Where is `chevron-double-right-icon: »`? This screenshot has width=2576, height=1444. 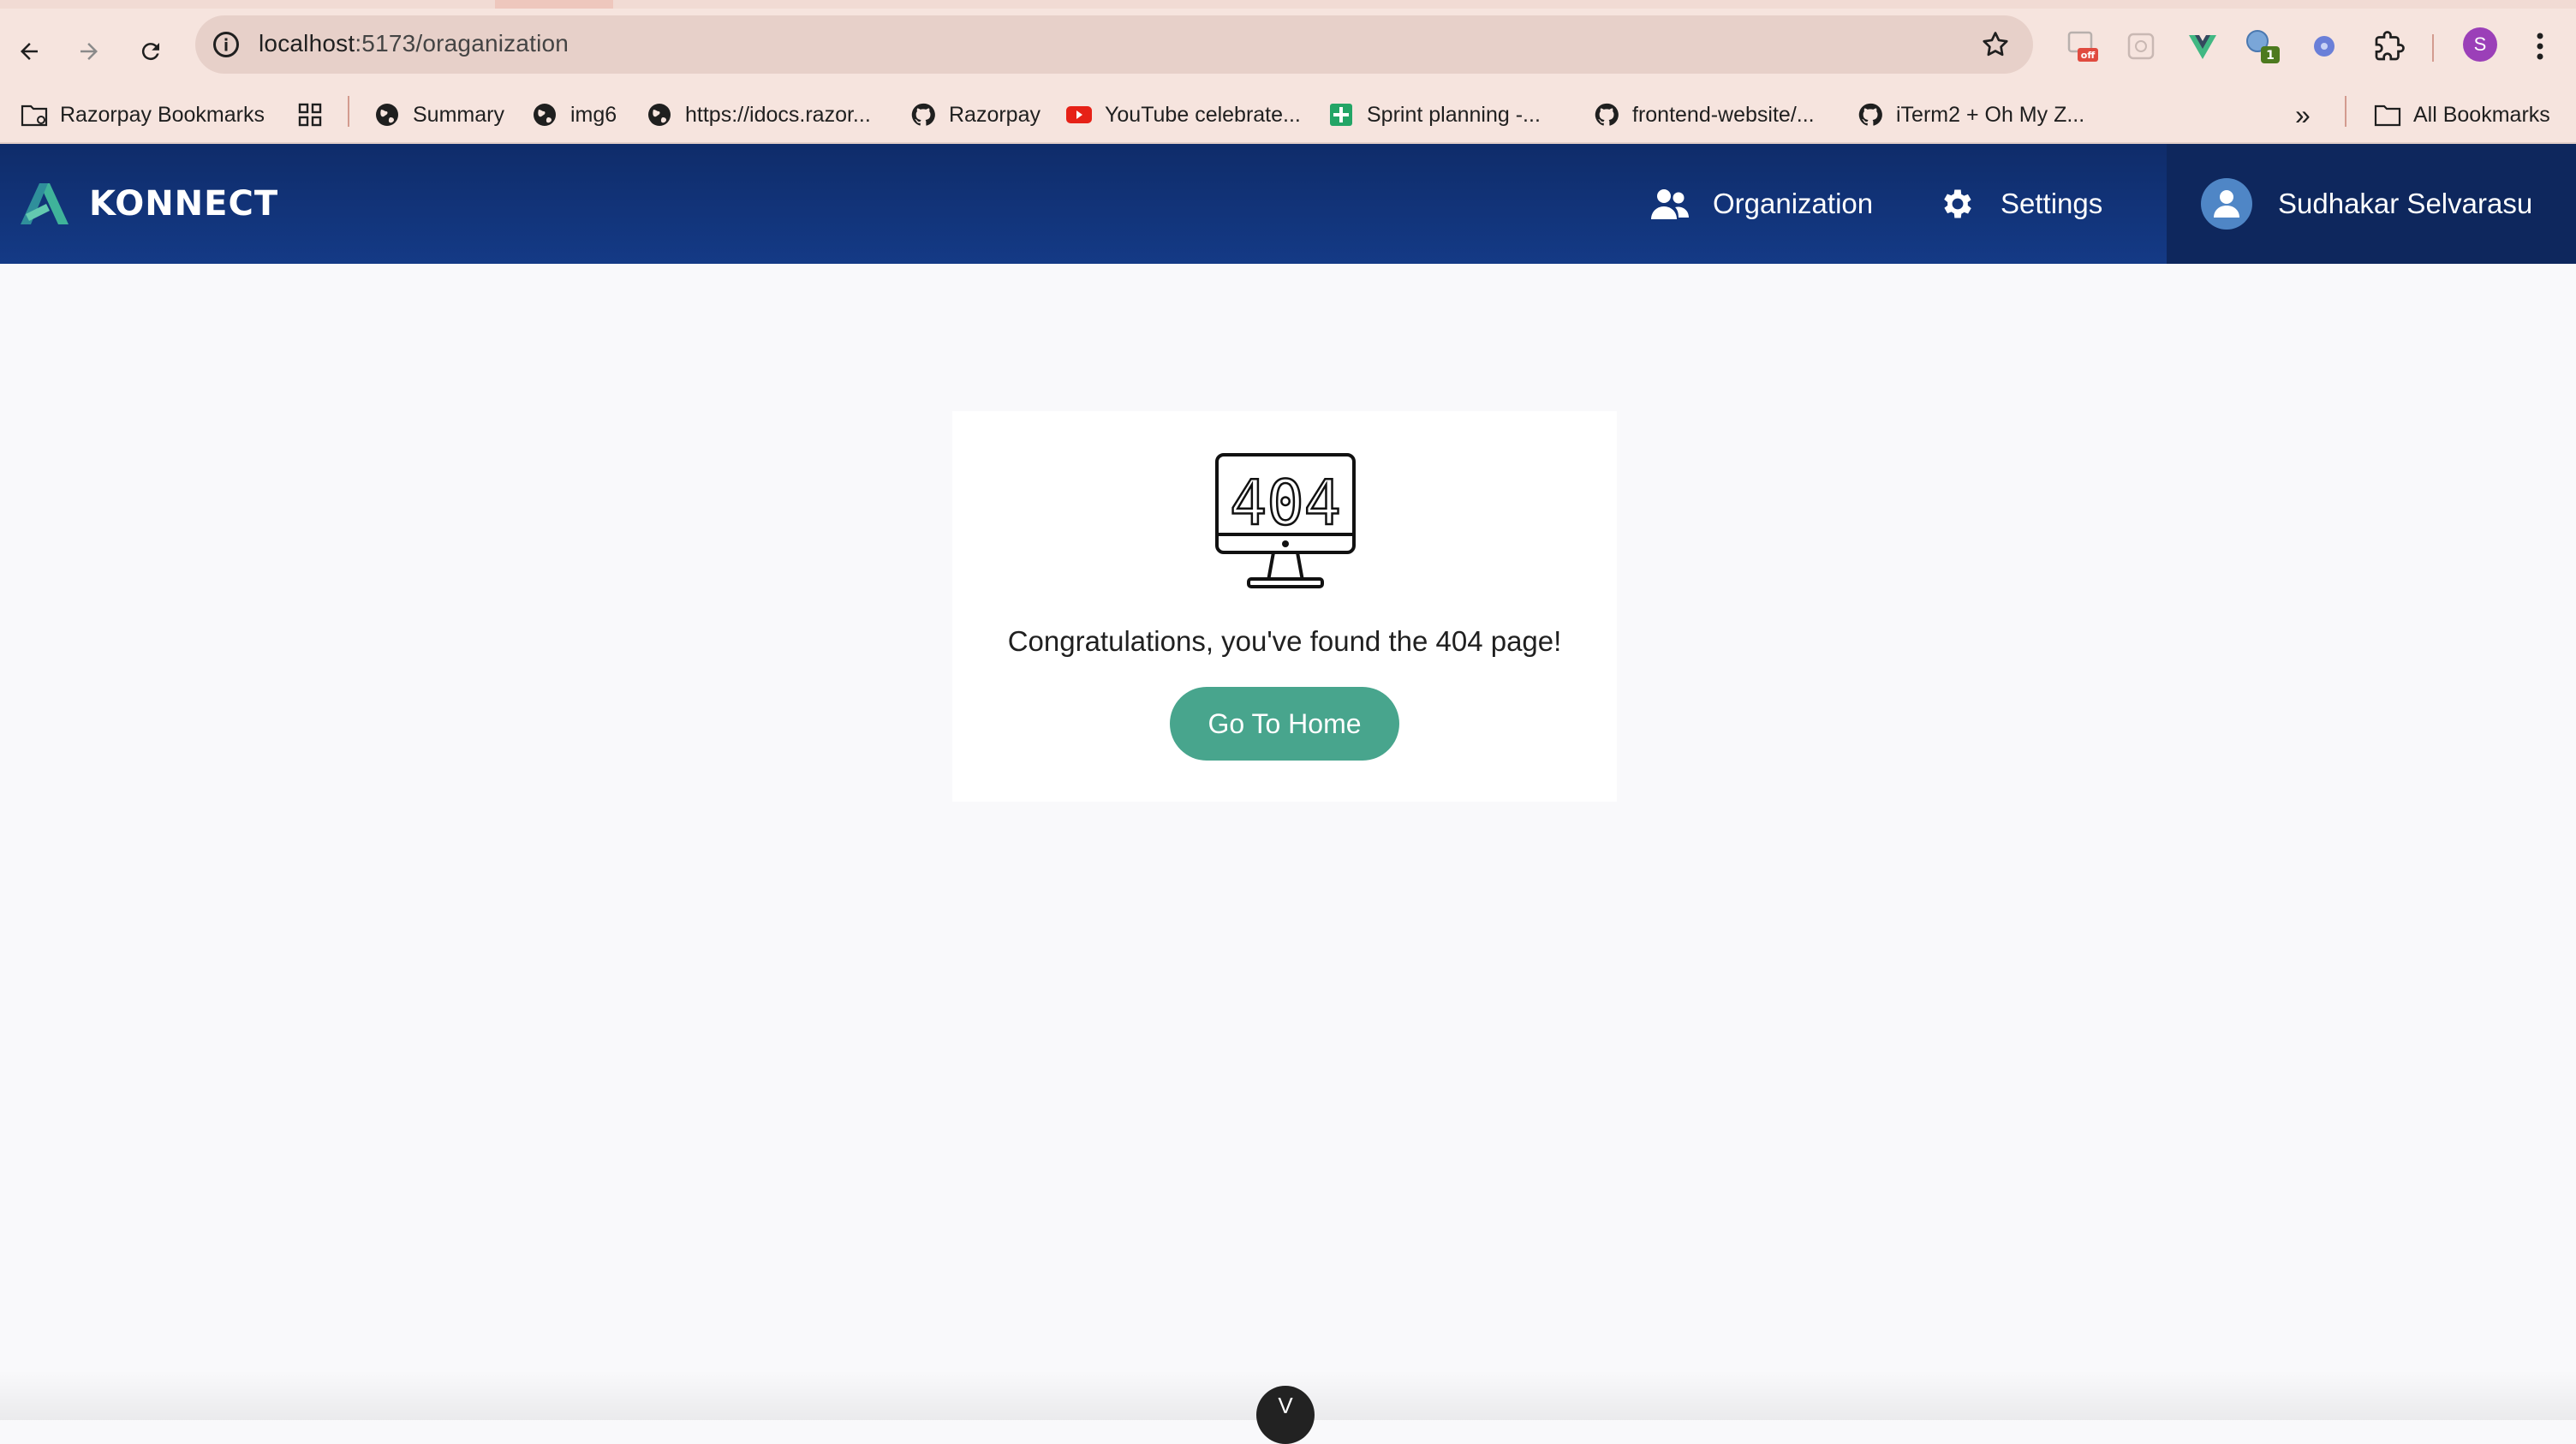
chevron-double-right-icon: » is located at coordinates (2303, 114).